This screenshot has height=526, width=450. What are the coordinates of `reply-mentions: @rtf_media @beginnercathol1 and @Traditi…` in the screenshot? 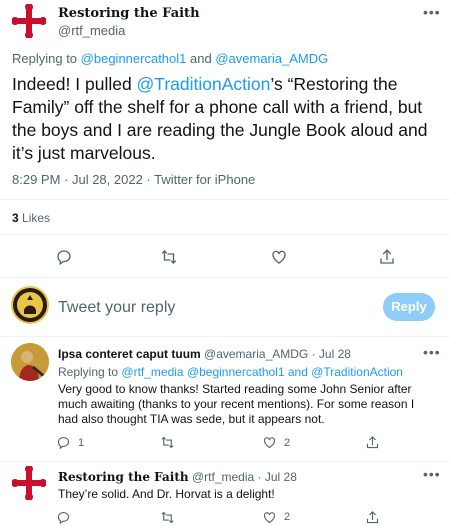 It's located at (262, 372).